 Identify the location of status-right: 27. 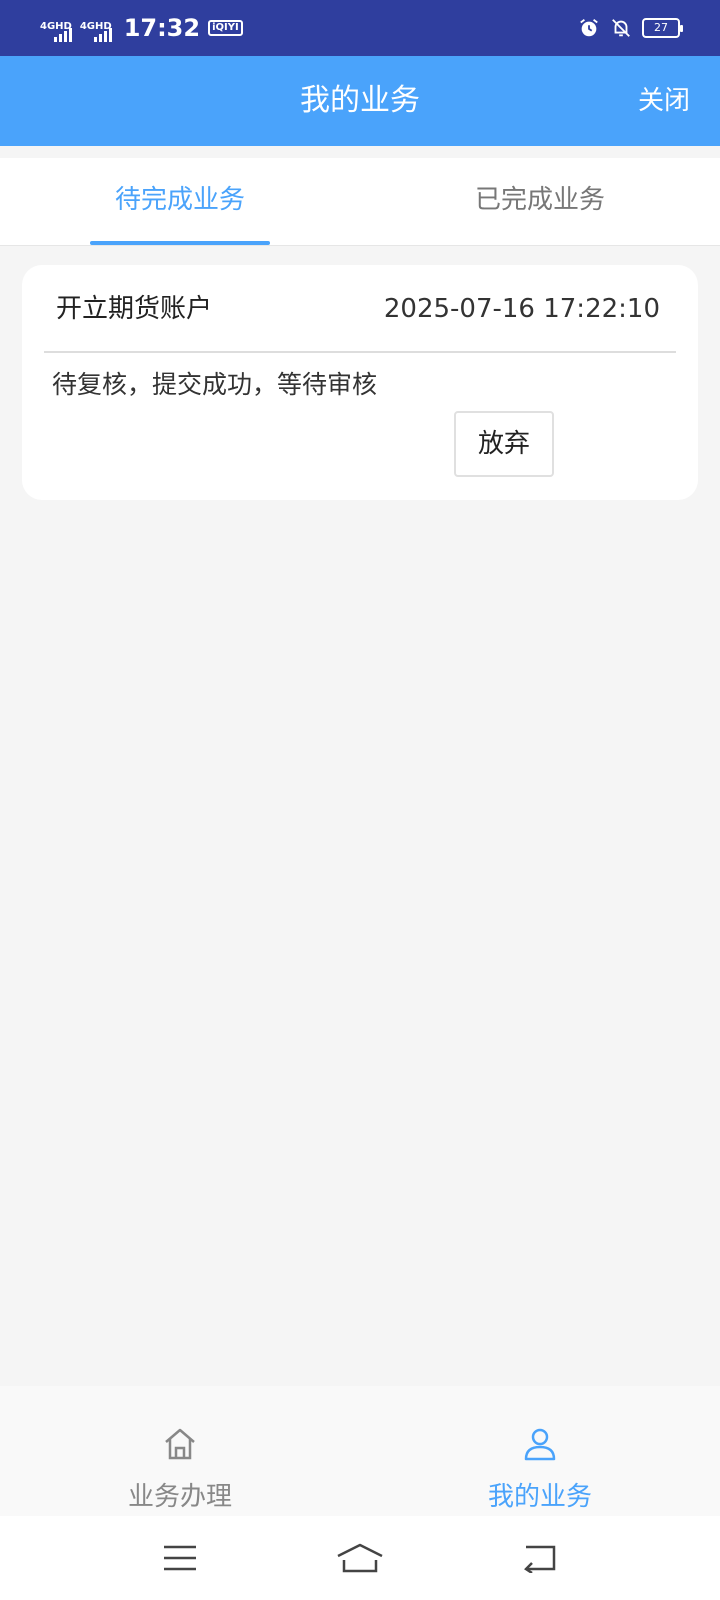
(630, 28).